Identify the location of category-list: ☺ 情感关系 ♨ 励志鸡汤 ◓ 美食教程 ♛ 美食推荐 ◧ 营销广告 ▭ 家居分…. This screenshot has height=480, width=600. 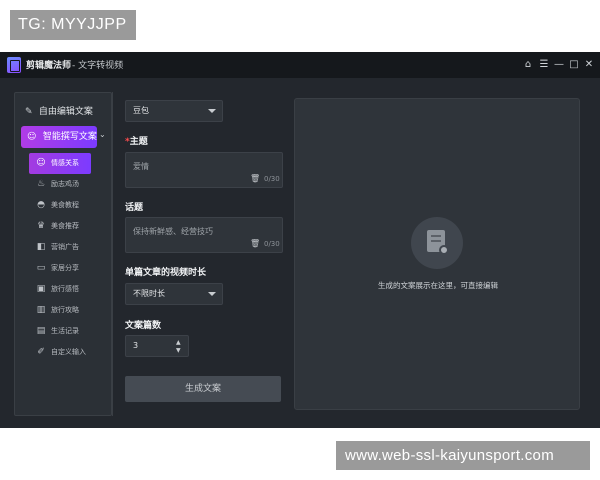
(71, 258).